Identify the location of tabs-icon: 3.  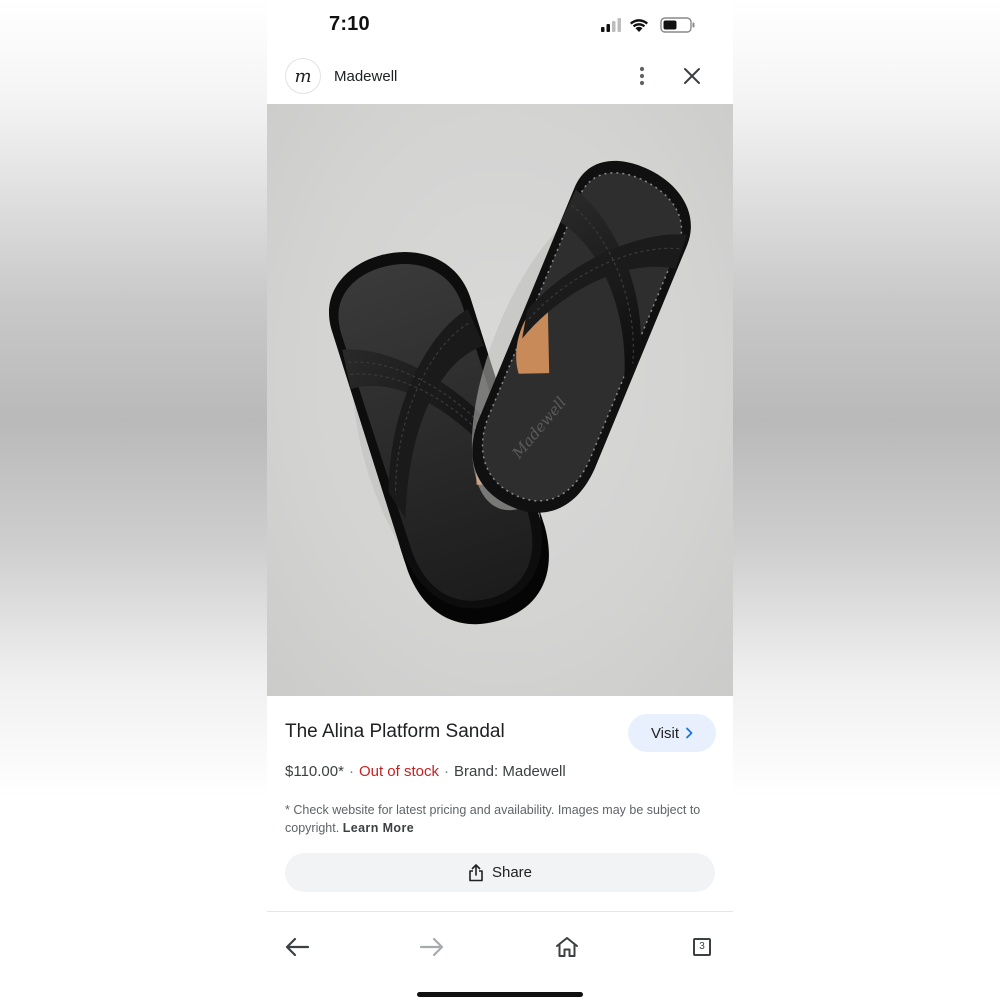
(702, 947).